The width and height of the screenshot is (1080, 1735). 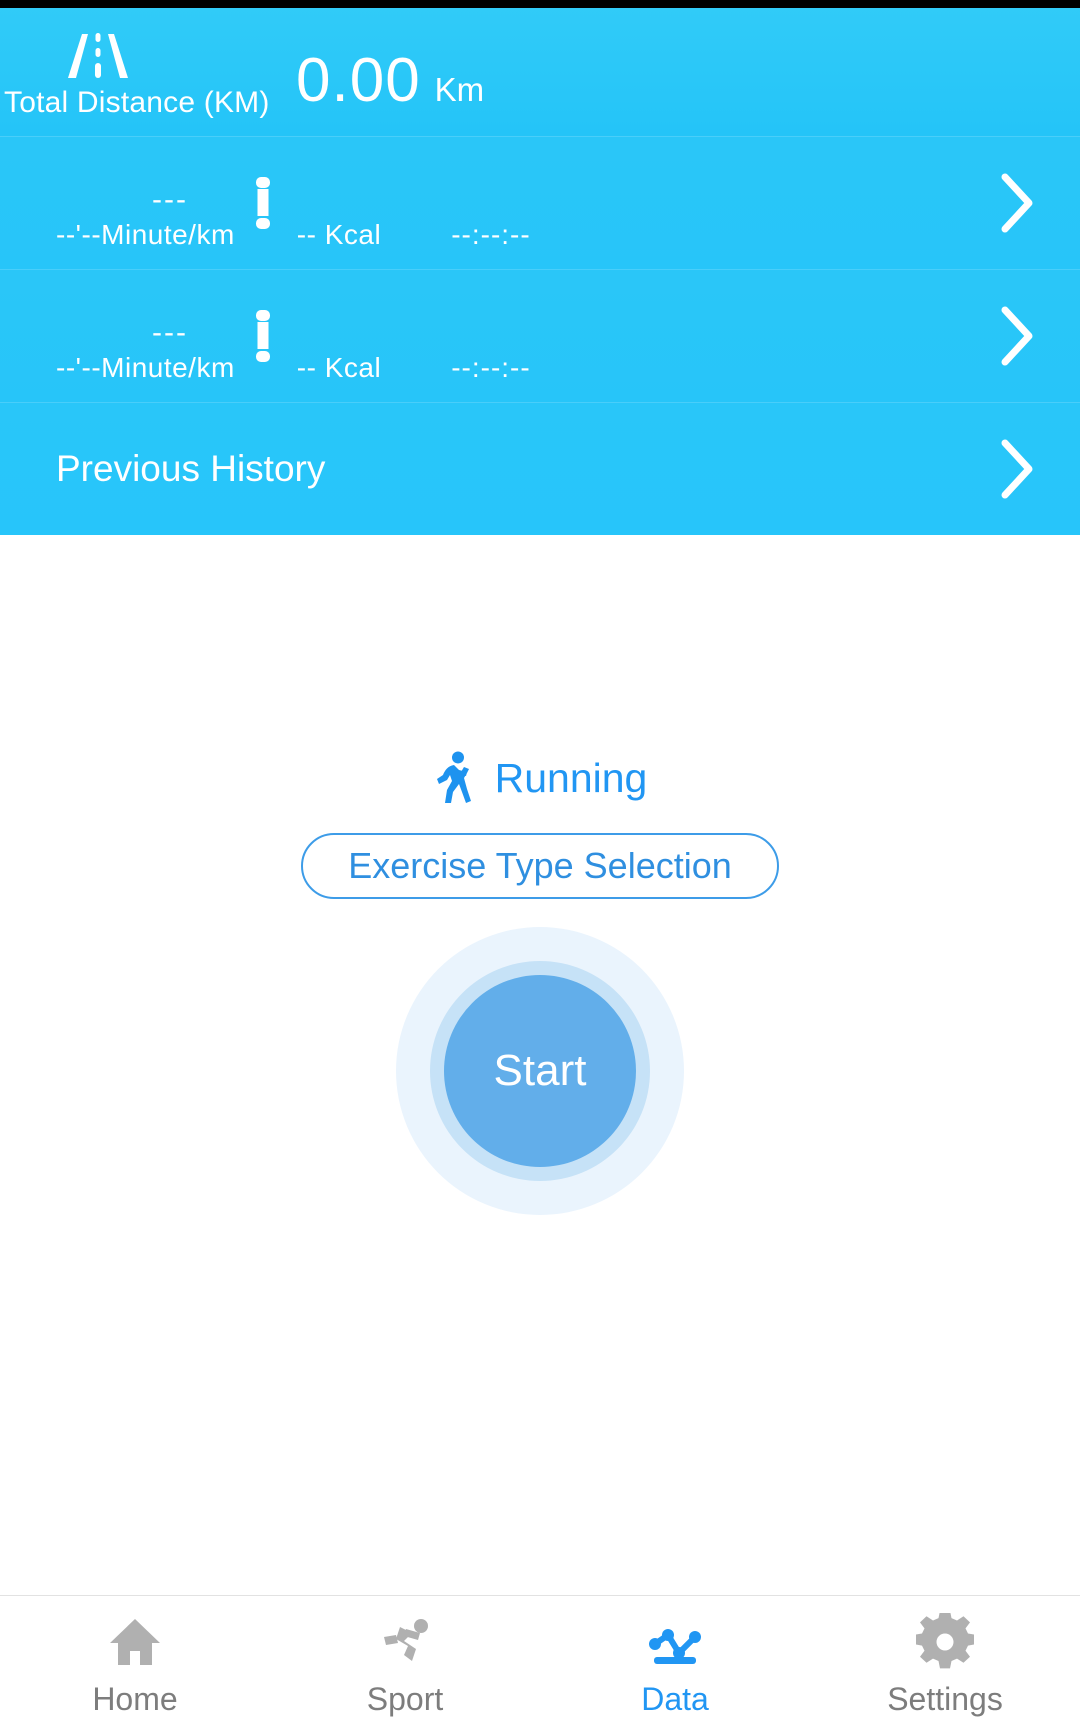 I want to click on start-button: Start, so click(x=540, y=1071).